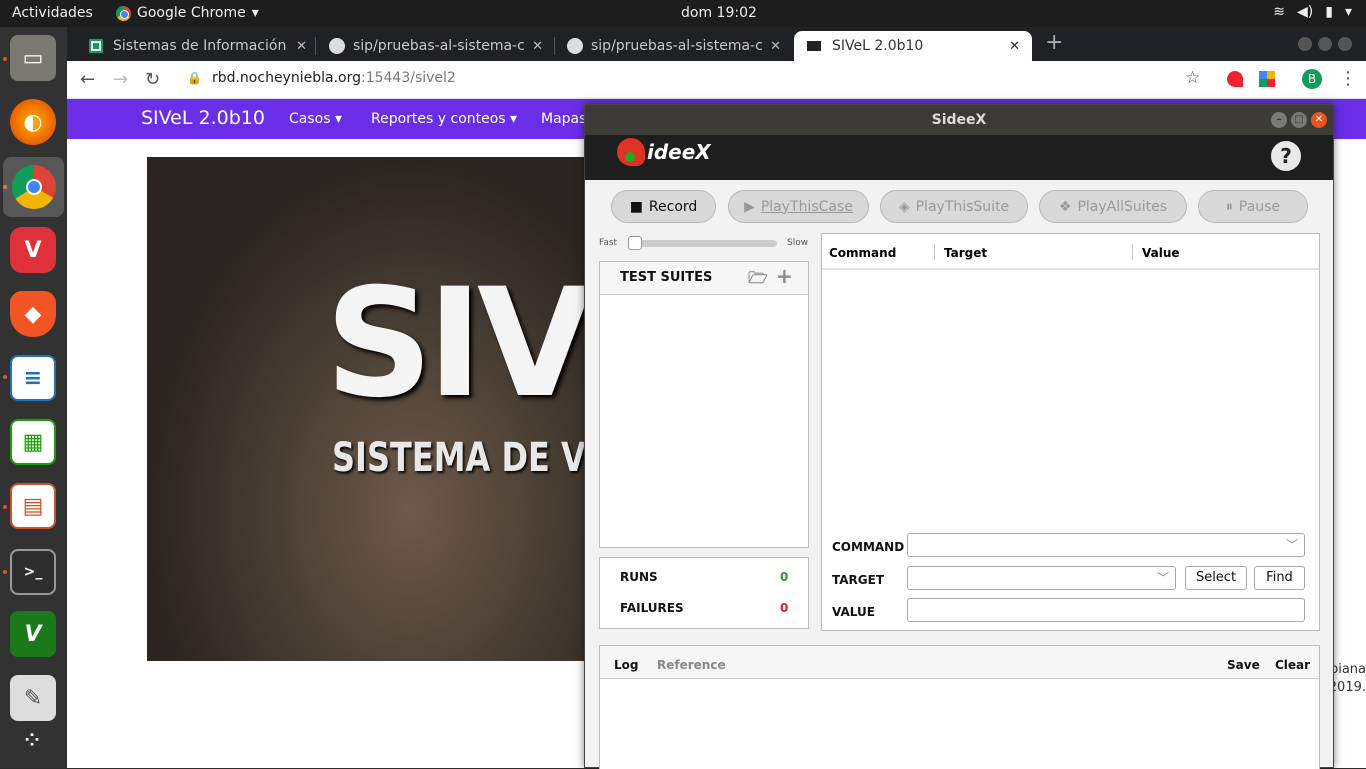  Describe the element at coordinates (1345, 44) in the screenshot. I see `close-window-button` at that location.